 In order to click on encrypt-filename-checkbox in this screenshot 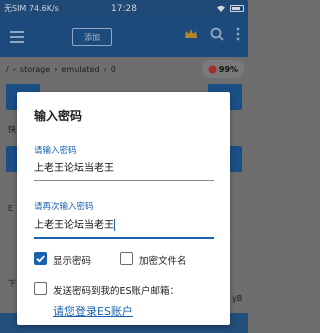, I will do `click(126, 258)`.